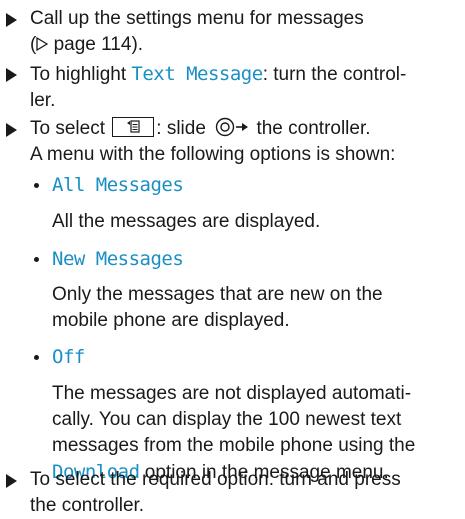  Describe the element at coordinates (133, 127) in the screenshot. I see `menu-key-icon` at that location.